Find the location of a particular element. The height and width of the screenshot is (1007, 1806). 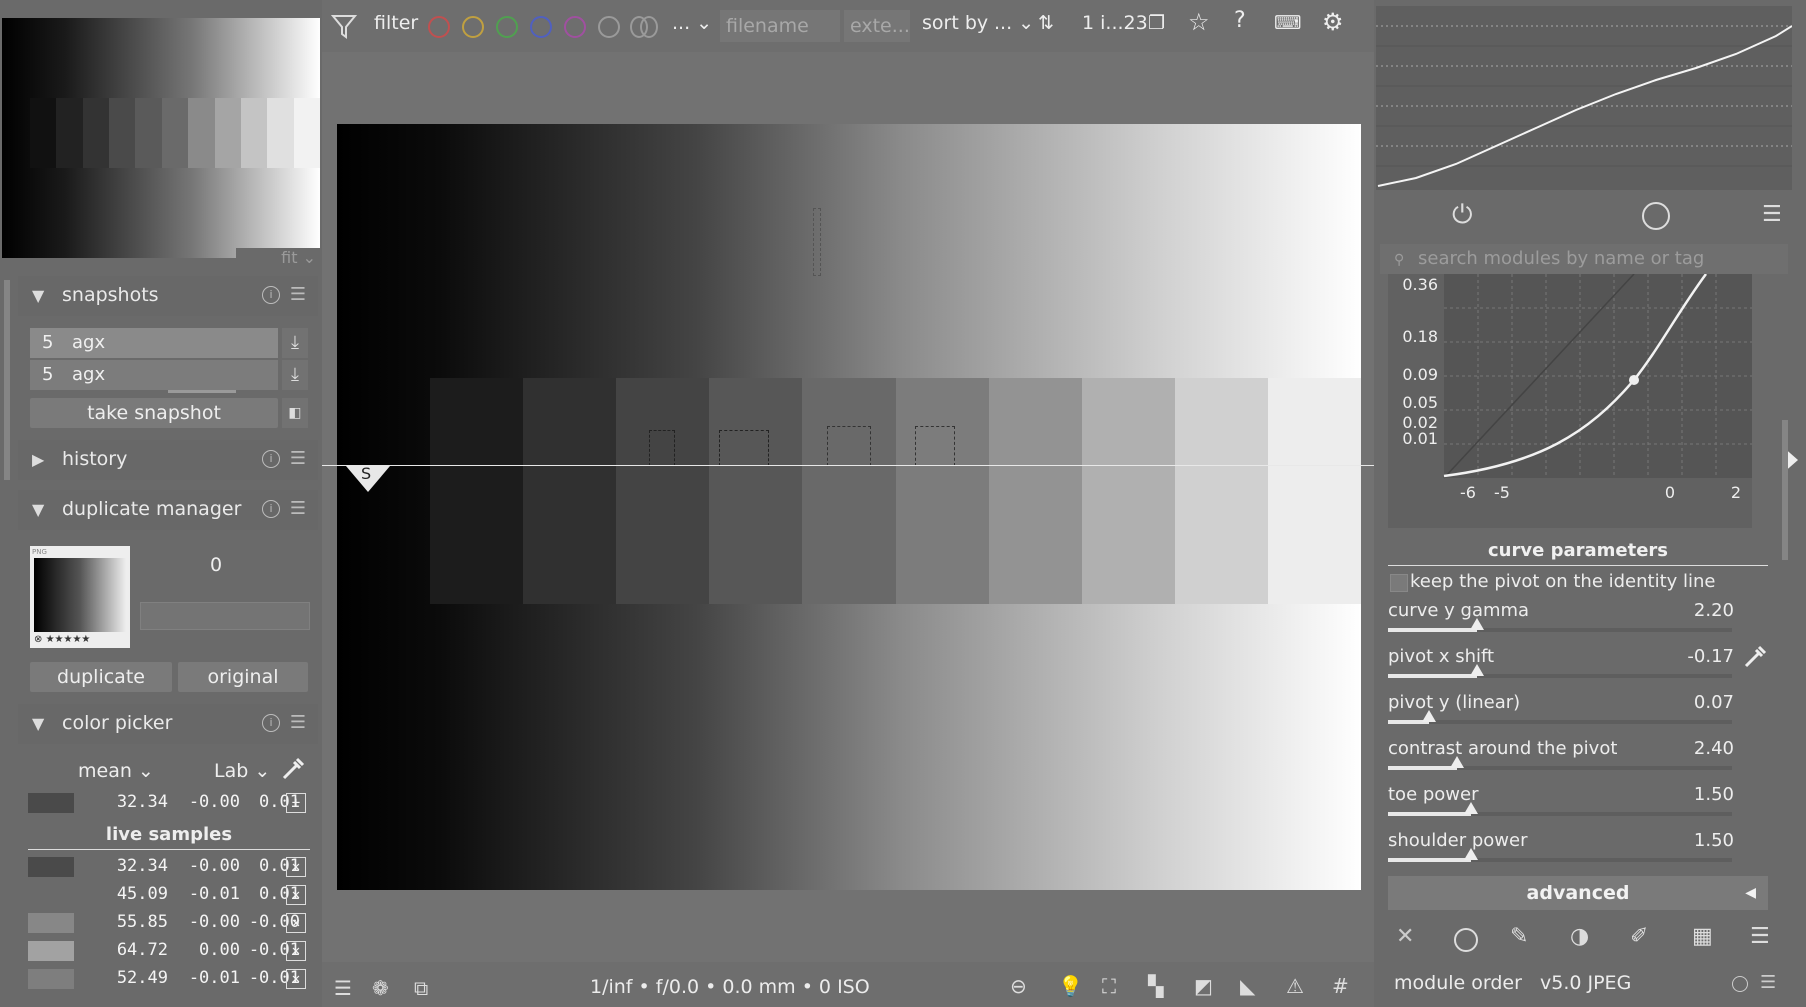

live-sample-row: 64.72 0.00 -0.01 ✕ is located at coordinates (169, 951).